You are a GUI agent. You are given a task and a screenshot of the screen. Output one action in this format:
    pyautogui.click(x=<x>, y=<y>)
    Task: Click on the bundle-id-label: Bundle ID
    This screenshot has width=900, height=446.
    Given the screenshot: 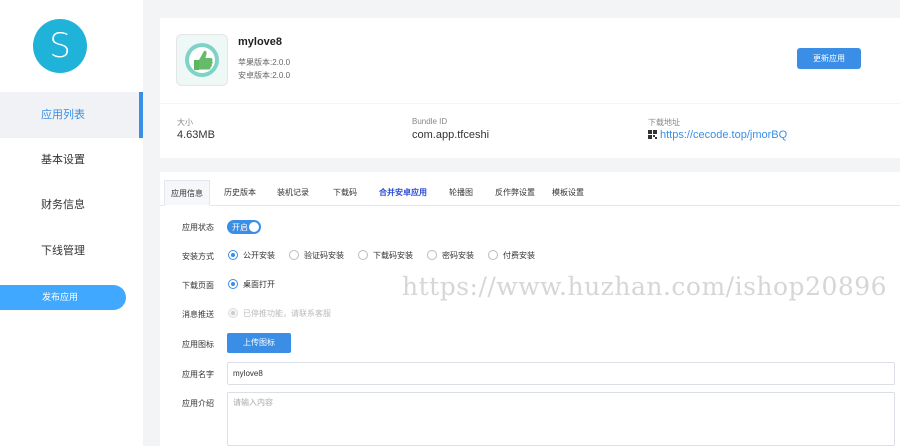 What is the action you would take?
    pyautogui.click(x=430, y=121)
    